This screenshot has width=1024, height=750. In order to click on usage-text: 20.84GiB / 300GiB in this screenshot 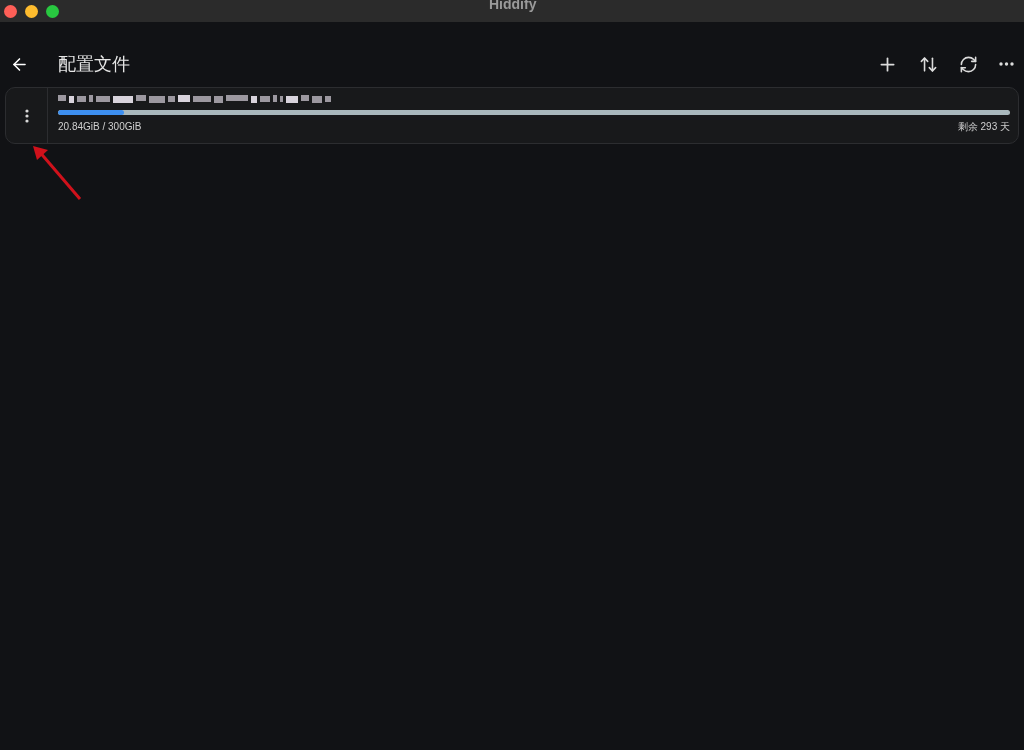, I will do `click(100, 127)`.